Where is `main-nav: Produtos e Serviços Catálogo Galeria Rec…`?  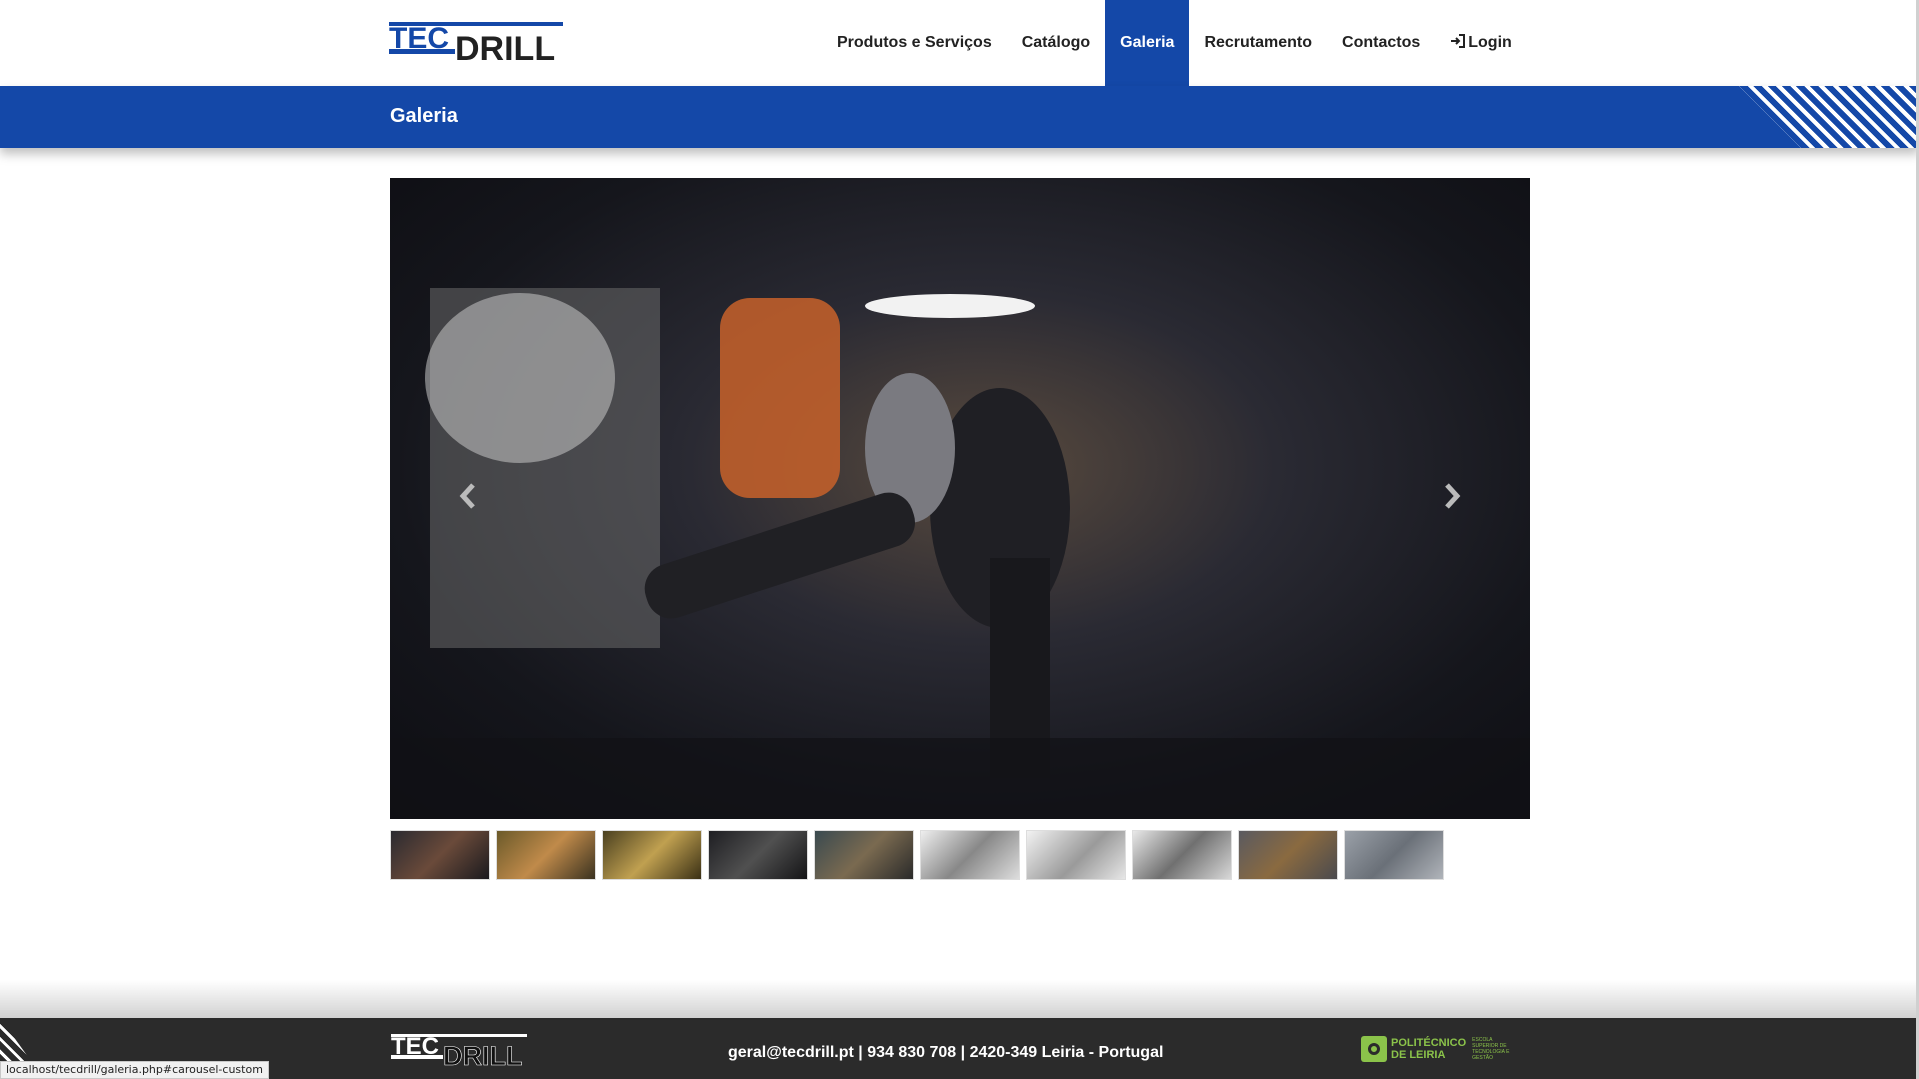 main-nav: Produtos e Serviços Catálogo Galeria Rec… is located at coordinates (1174, 43).